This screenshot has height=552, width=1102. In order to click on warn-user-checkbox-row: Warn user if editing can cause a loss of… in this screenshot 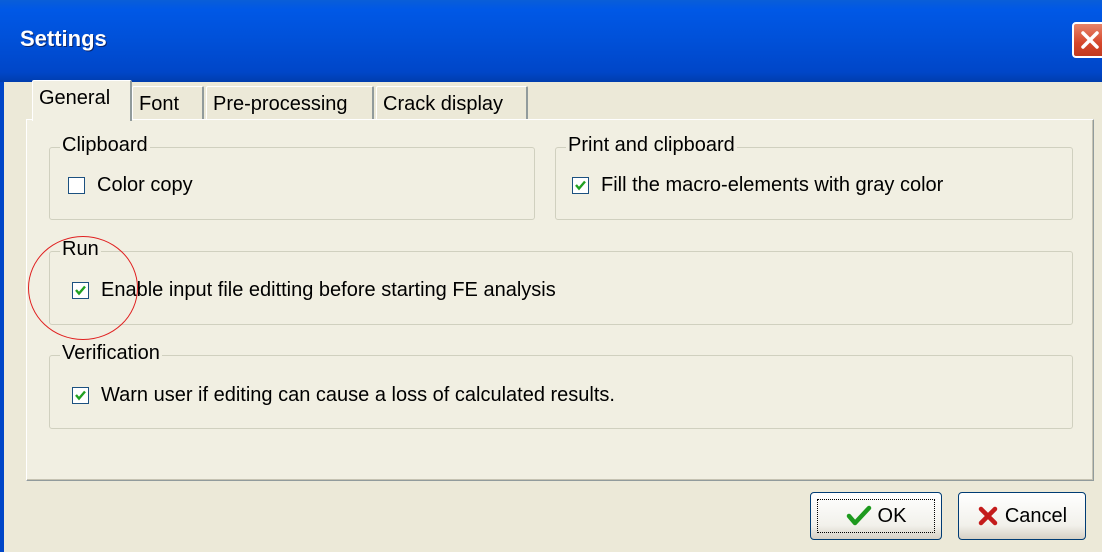, I will do `click(343, 395)`.